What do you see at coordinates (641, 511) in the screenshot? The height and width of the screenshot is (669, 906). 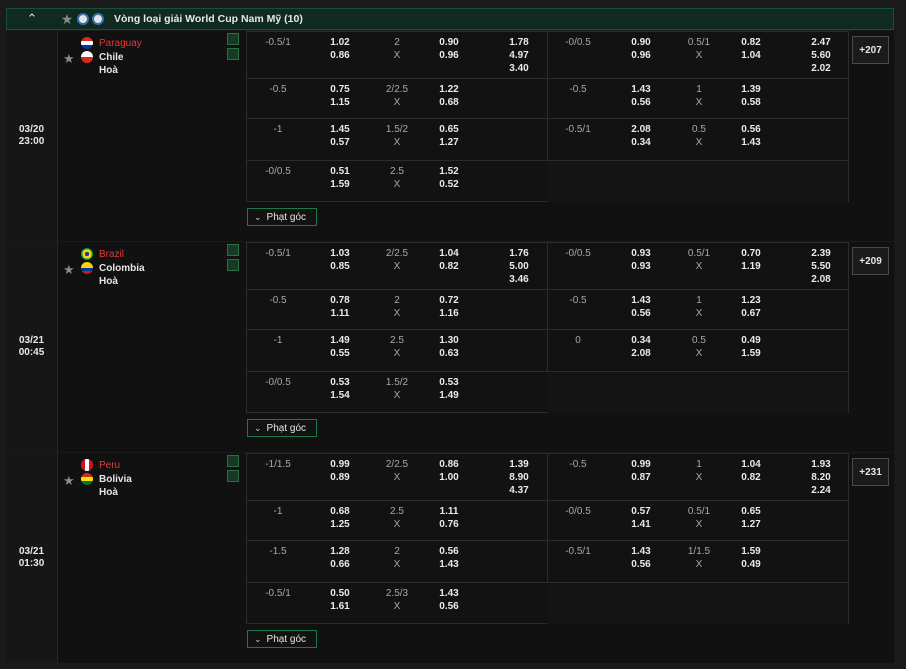 I see `odd-home: 0.57` at bounding box center [641, 511].